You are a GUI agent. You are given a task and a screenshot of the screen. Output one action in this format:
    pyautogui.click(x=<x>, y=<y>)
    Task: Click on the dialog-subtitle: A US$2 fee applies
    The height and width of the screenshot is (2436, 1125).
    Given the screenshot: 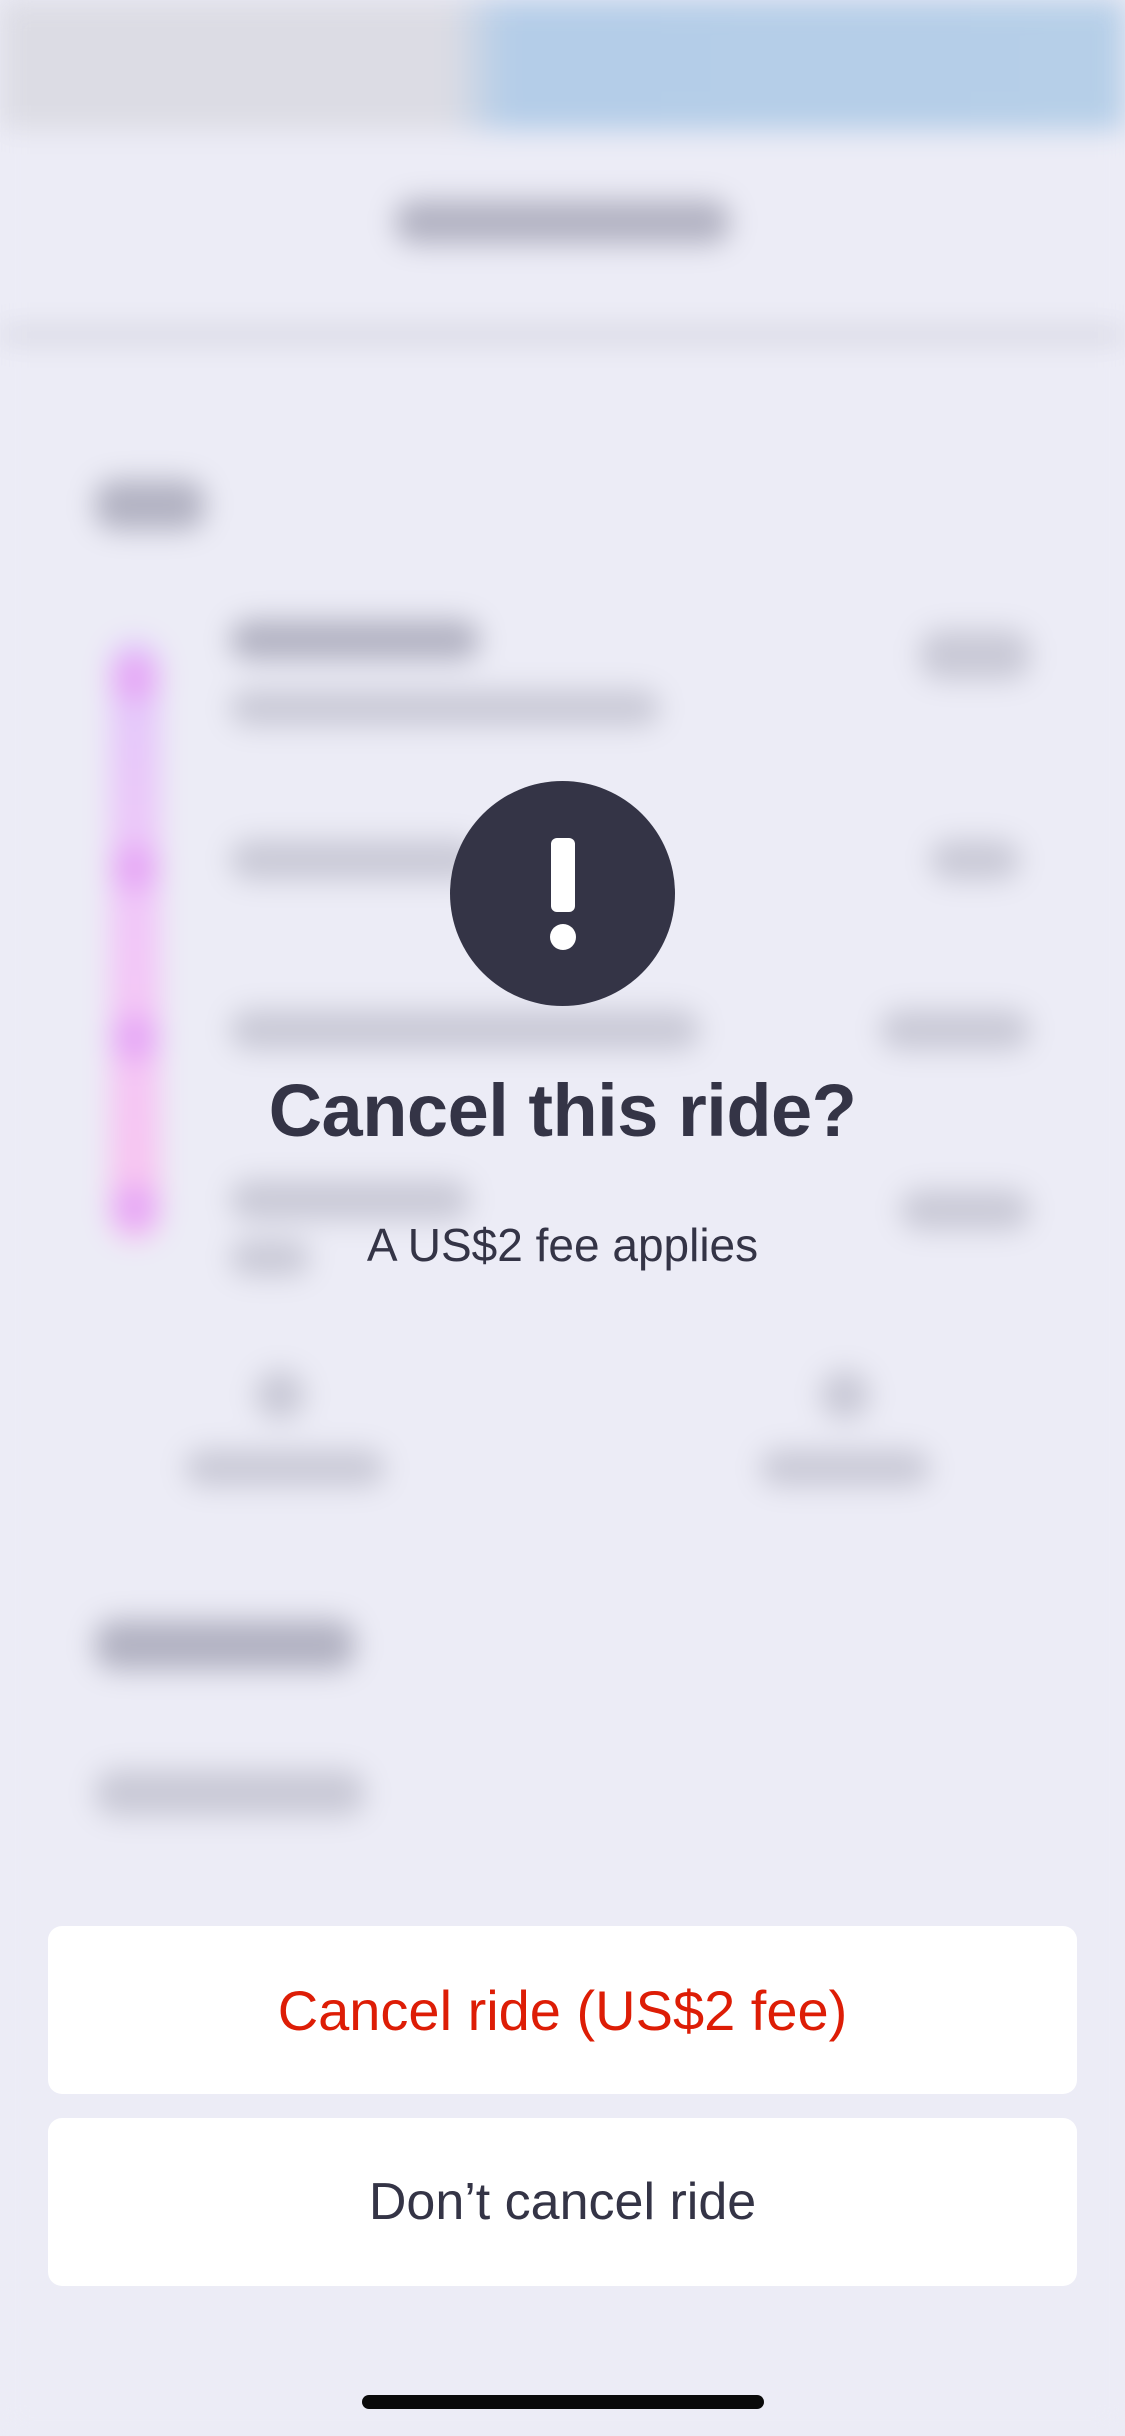 What is the action you would take?
    pyautogui.click(x=562, y=1245)
    